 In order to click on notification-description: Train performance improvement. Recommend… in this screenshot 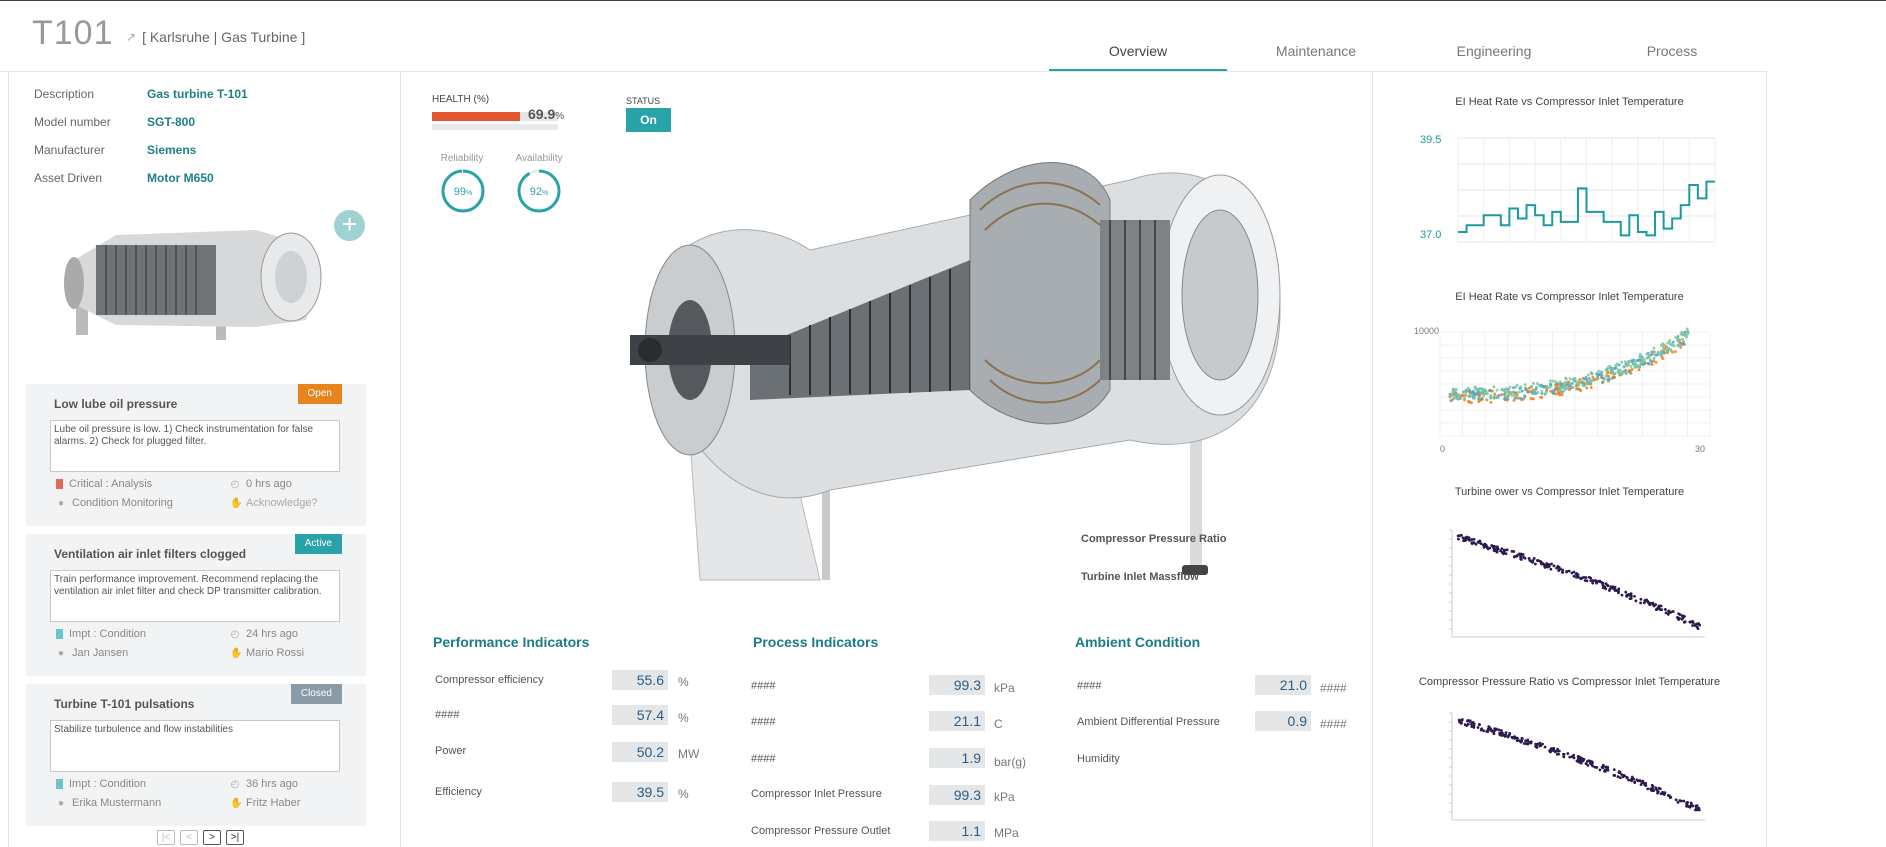, I will do `click(195, 596)`.